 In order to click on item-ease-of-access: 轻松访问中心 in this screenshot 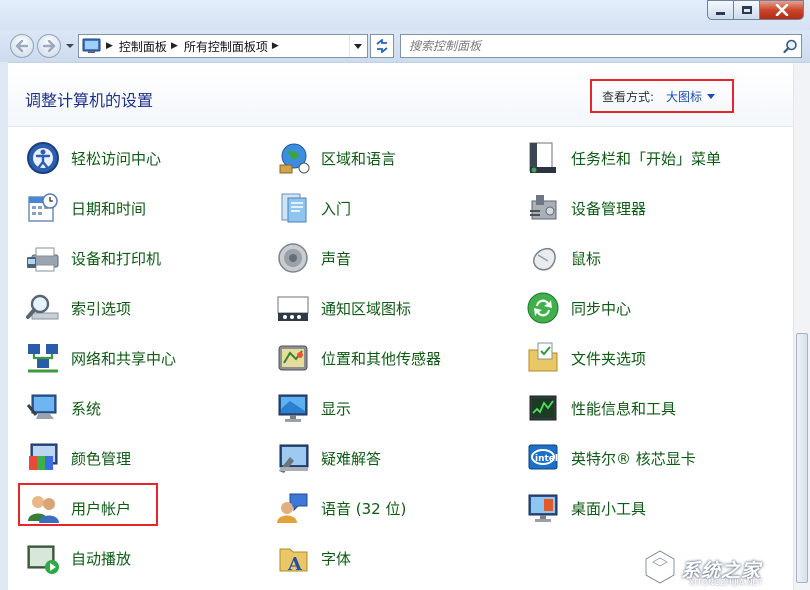, I will do `click(93, 158)`.